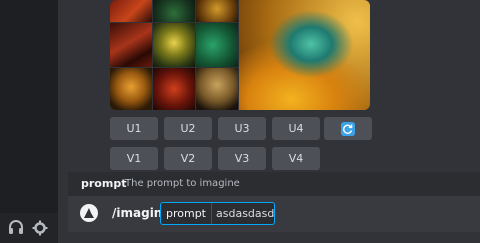  I want to click on command-hint-bar: prompt The prompt to imagine, so click(274, 184).